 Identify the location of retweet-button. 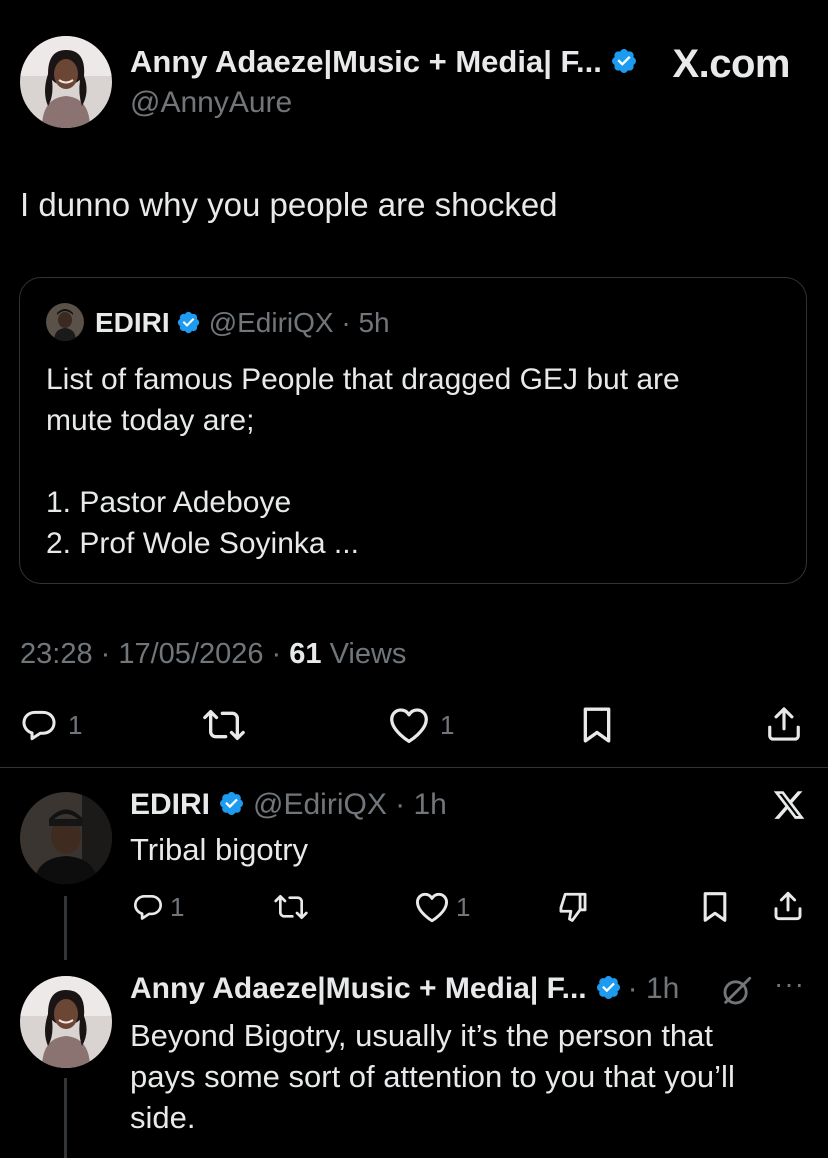
(224, 725).